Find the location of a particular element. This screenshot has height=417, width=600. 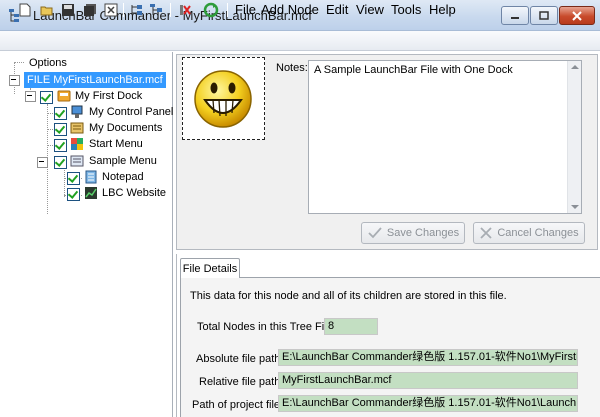

move-left-button is located at coordinates (156, 10).